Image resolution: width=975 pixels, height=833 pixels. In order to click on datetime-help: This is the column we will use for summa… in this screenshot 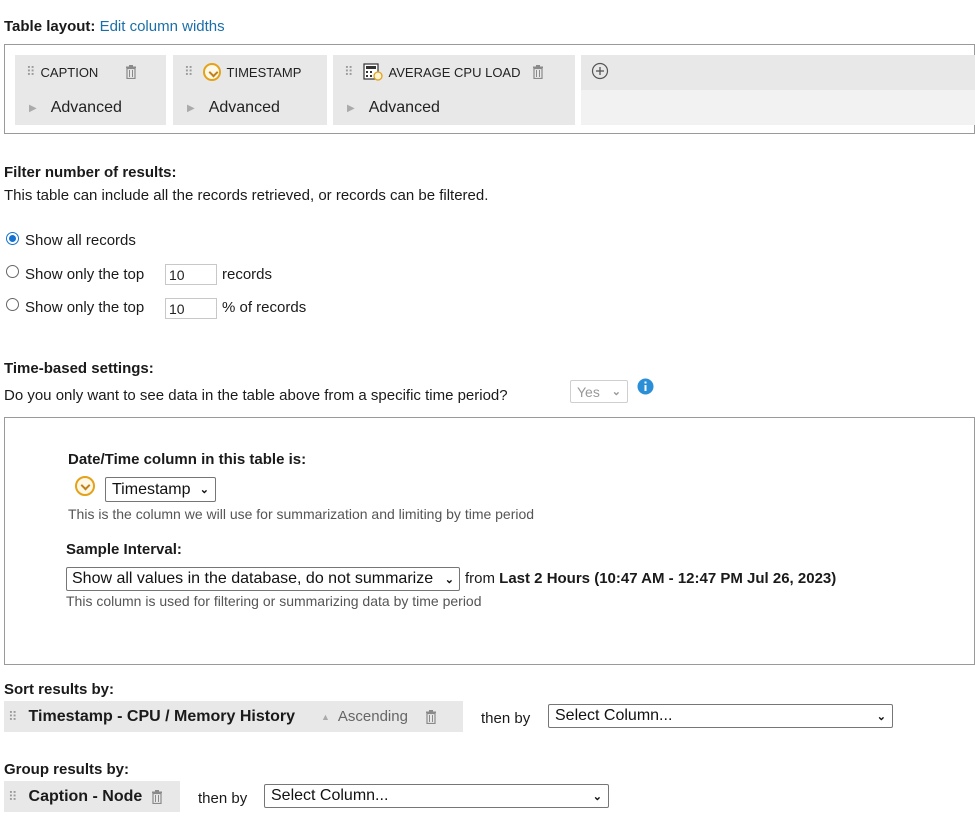, I will do `click(301, 514)`.